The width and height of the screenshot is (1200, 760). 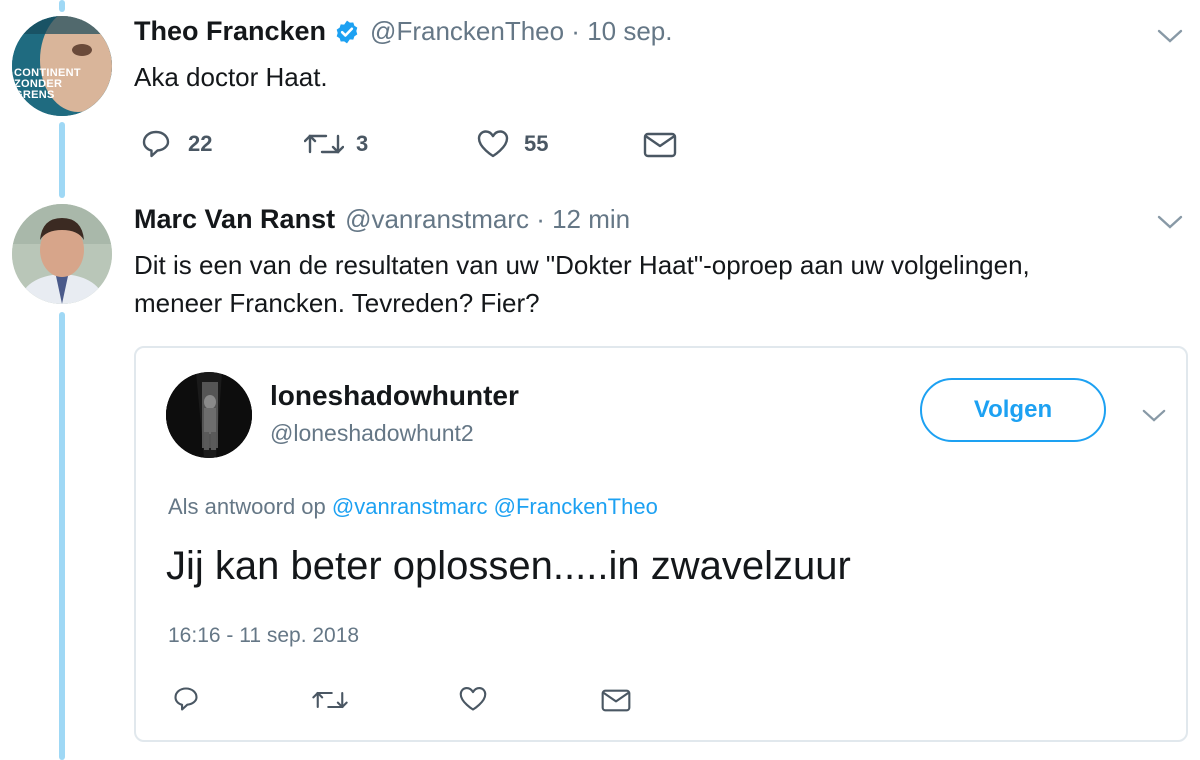 What do you see at coordinates (209, 415) in the screenshot?
I see `avatar-loneshadowhunter` at bounding box center [209, 415].